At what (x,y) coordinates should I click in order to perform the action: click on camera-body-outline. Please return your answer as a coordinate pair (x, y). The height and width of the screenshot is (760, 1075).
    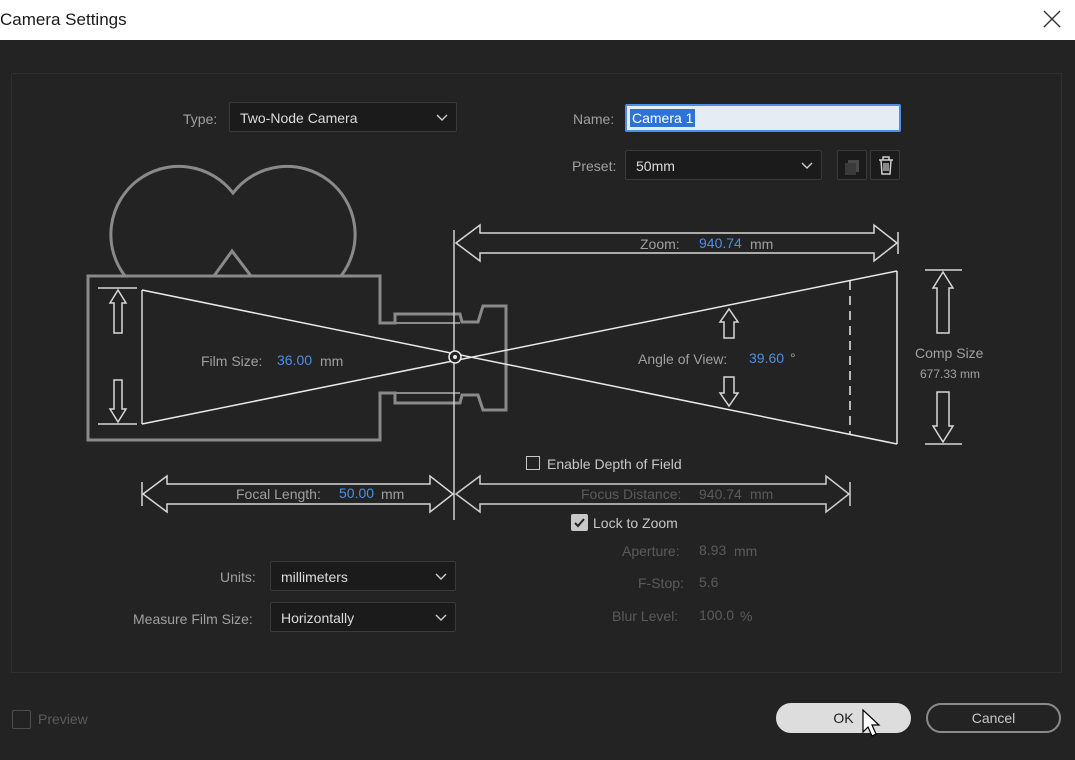
    Looking at the image, I should click on (297, 303).